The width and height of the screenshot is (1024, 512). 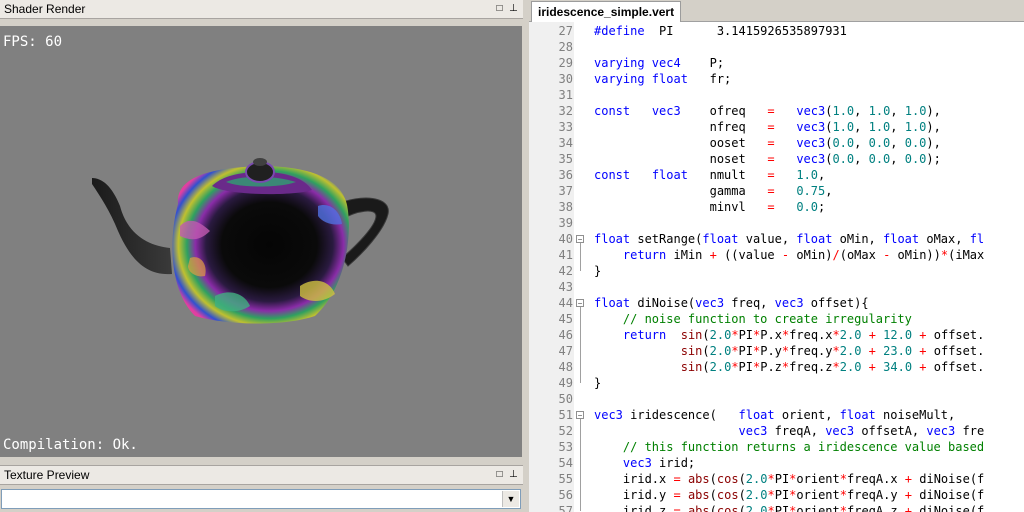 What do you see at coordinates (933, 111) in the screenshot?
I see `code-token: ),` at bounding box center [933, 111].